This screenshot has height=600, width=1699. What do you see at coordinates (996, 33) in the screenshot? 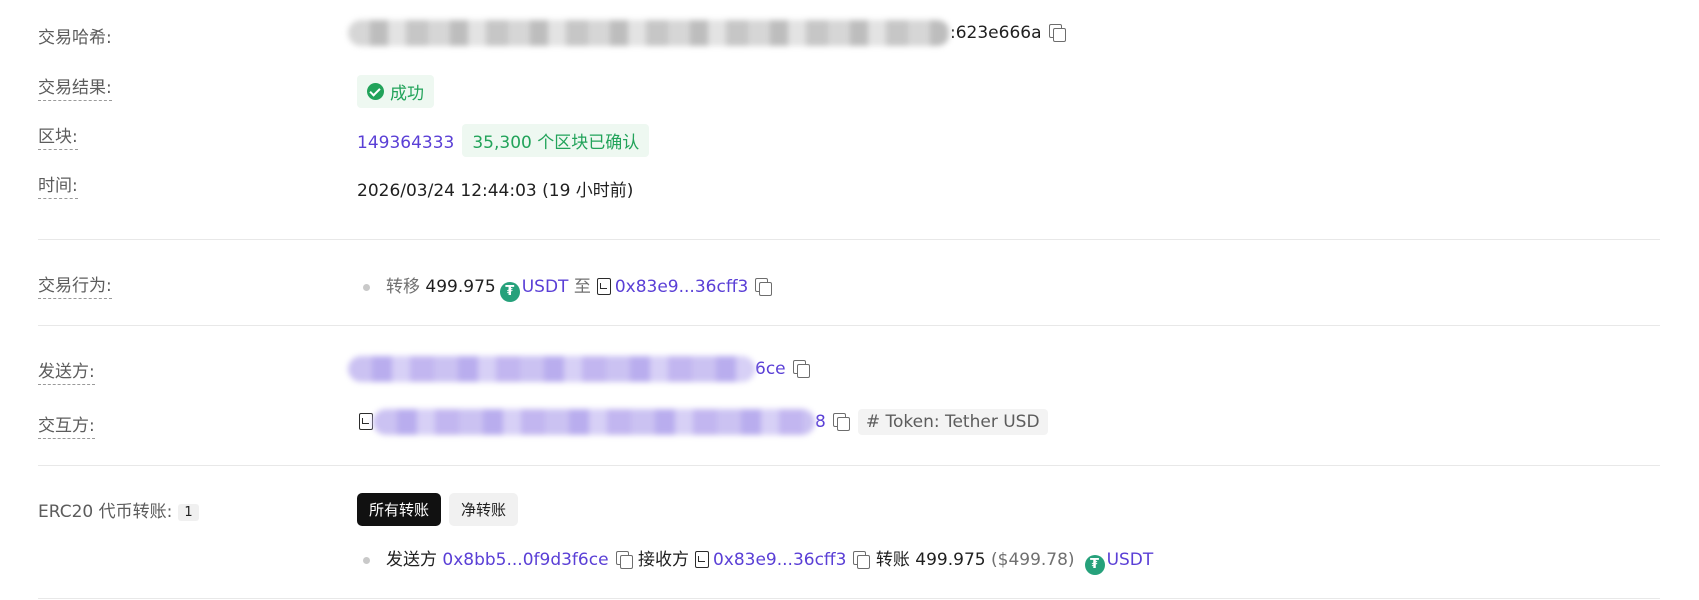
I see `tx-hash-suffix: :623e666a` at bounding box center [996, 33].